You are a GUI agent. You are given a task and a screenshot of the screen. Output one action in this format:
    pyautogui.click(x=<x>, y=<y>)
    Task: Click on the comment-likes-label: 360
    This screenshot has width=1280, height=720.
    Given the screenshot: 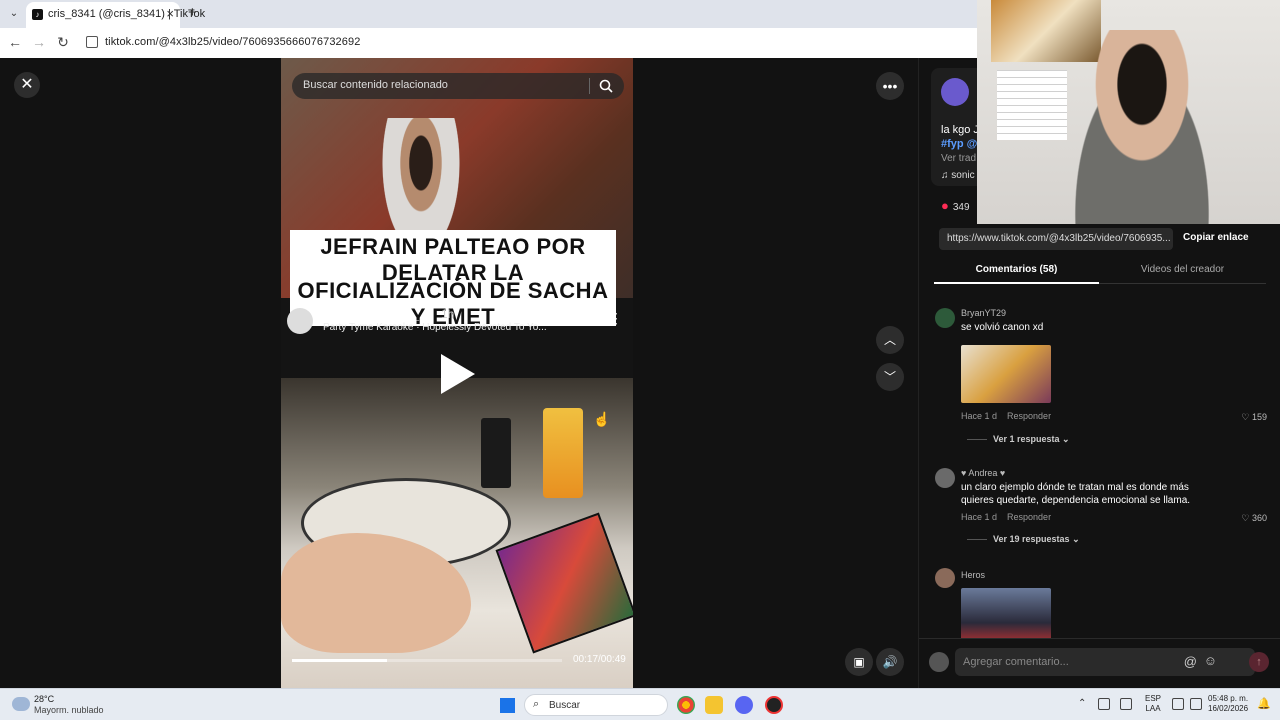 What is the action you would take?
    pyautogui.click(x=1259, y=518)
    